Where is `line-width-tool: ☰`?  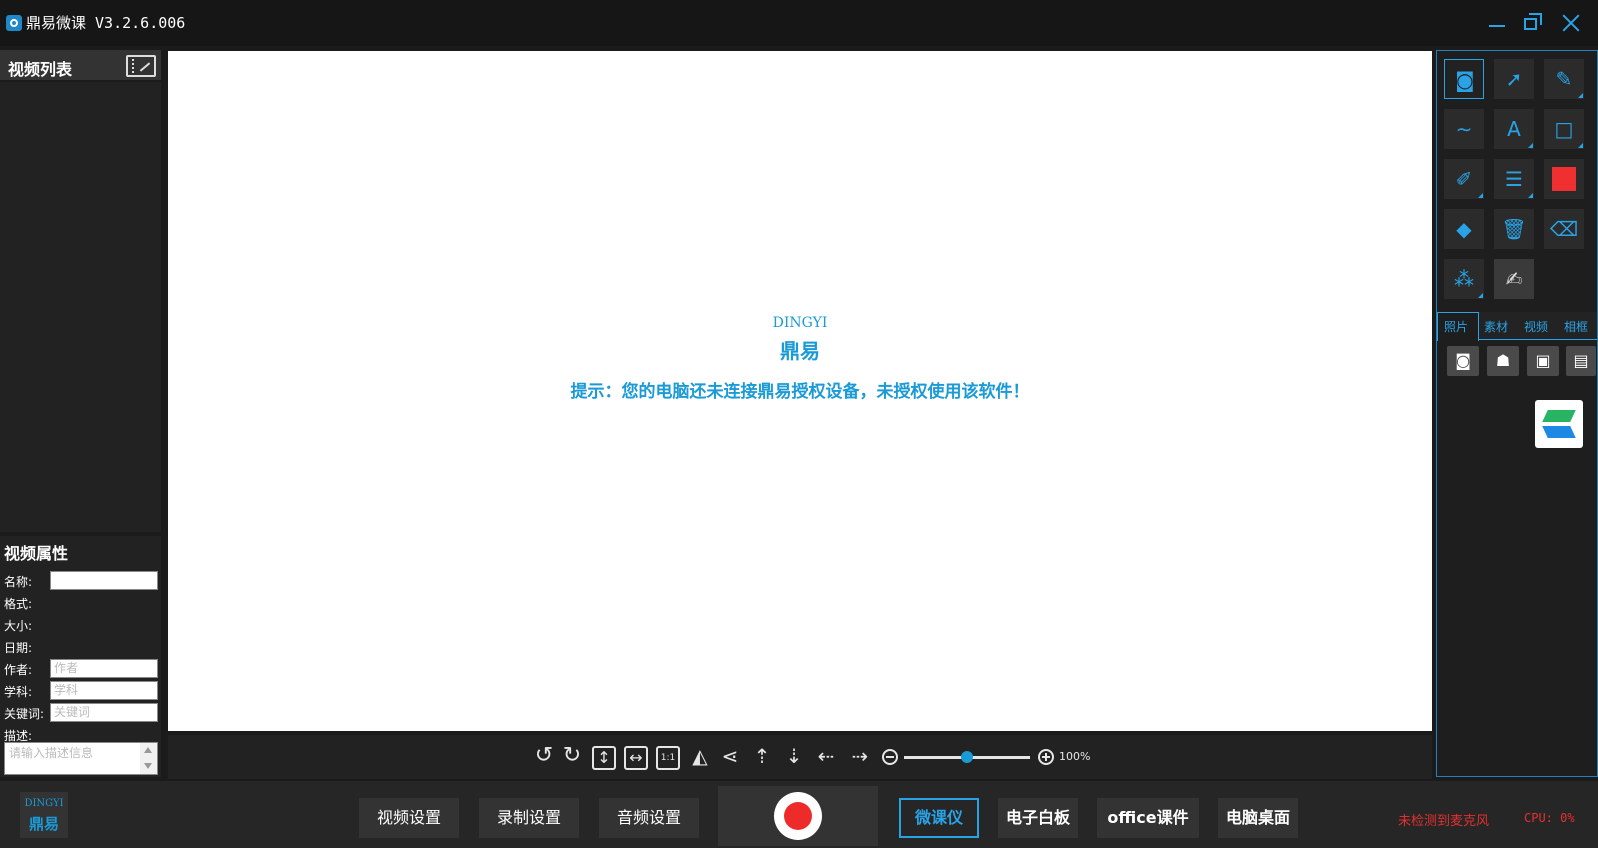 line-width-tool: ☰ is located at coordinates (1514, 179).